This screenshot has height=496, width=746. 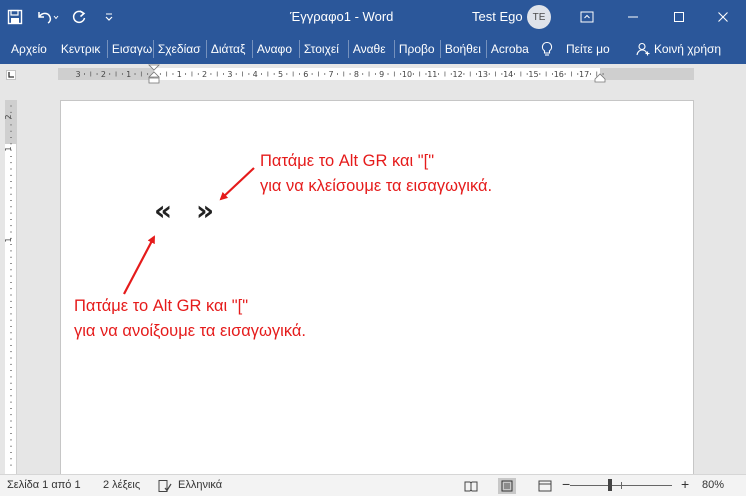 What do you see at coordinates (609, 485) in the screenshot?
I see `zoom-slider-thumb` at bounding box center [609, 485].